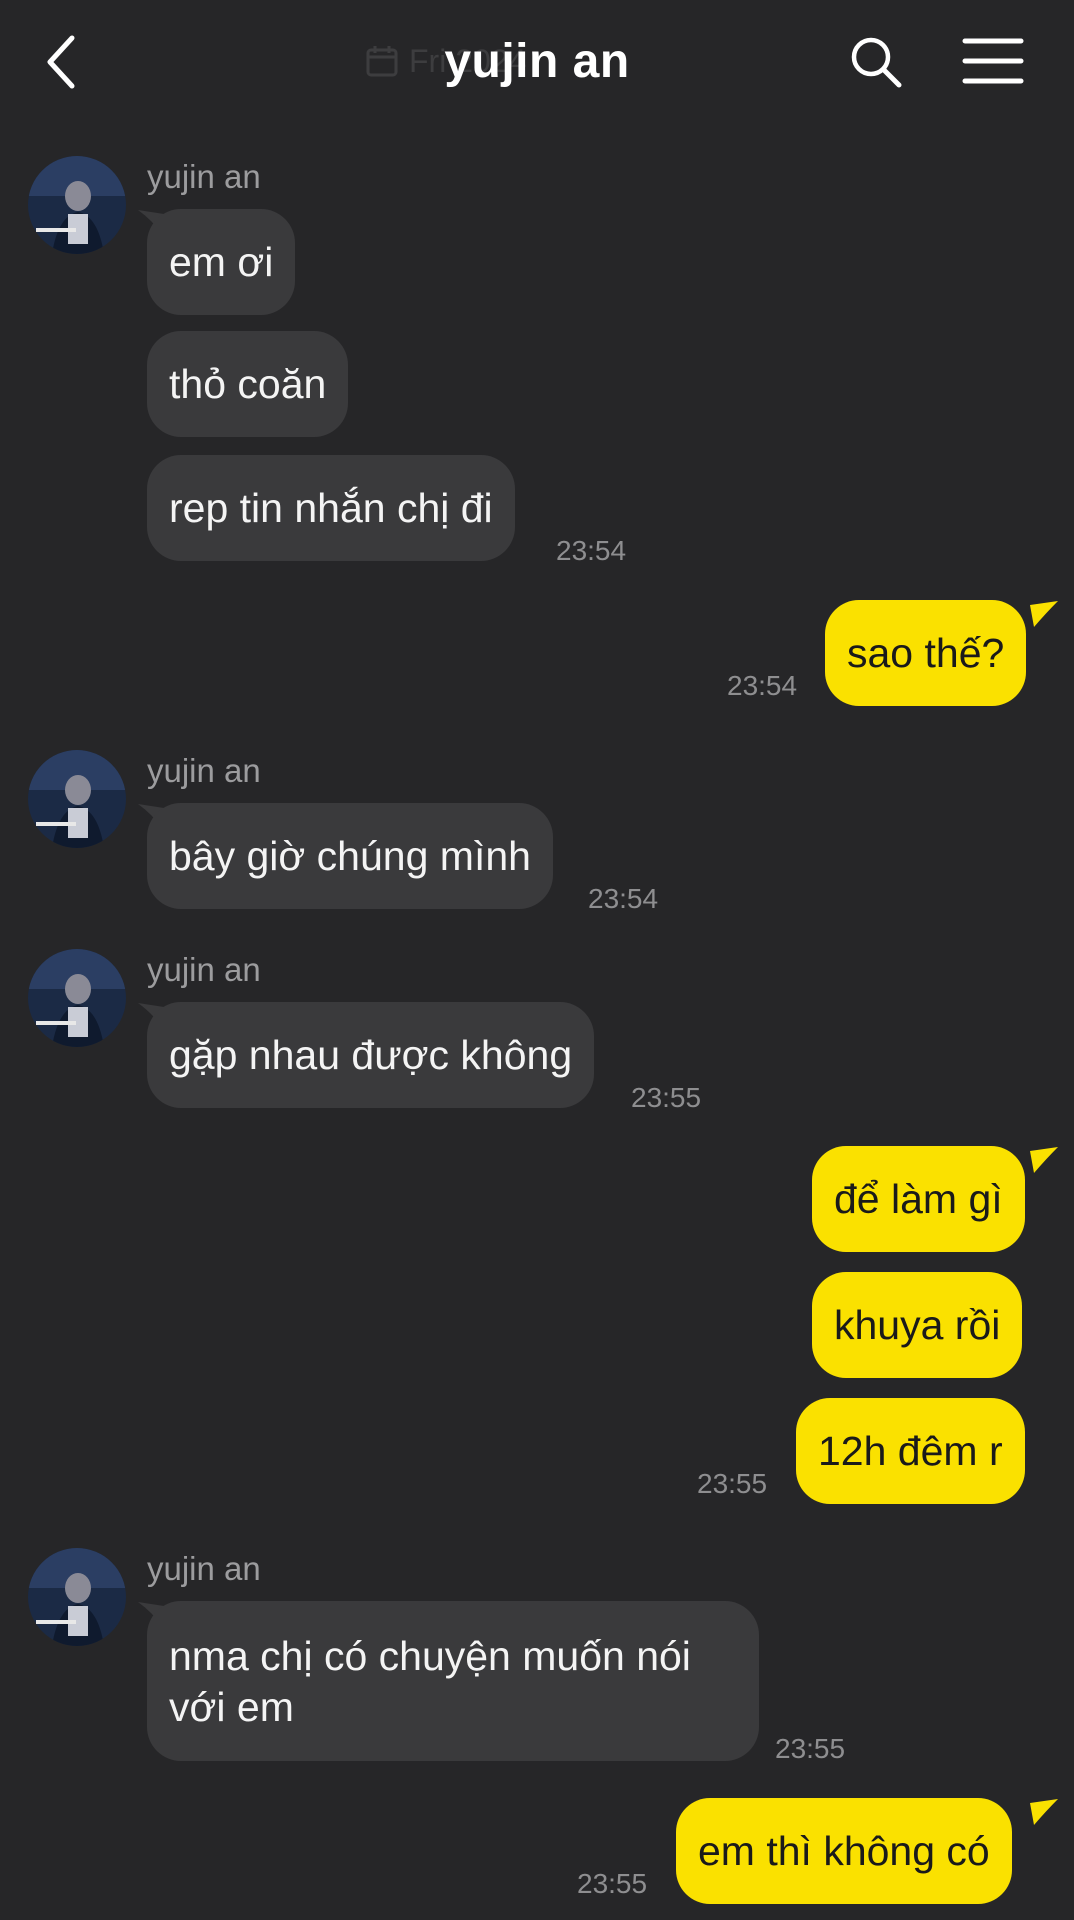 The height and width of the screenshot is (1920, 1074). Describe the element at coordinates (918, 1199) in the screenshot. I see `message-bubble-outgoing: để làm gì` at that location.